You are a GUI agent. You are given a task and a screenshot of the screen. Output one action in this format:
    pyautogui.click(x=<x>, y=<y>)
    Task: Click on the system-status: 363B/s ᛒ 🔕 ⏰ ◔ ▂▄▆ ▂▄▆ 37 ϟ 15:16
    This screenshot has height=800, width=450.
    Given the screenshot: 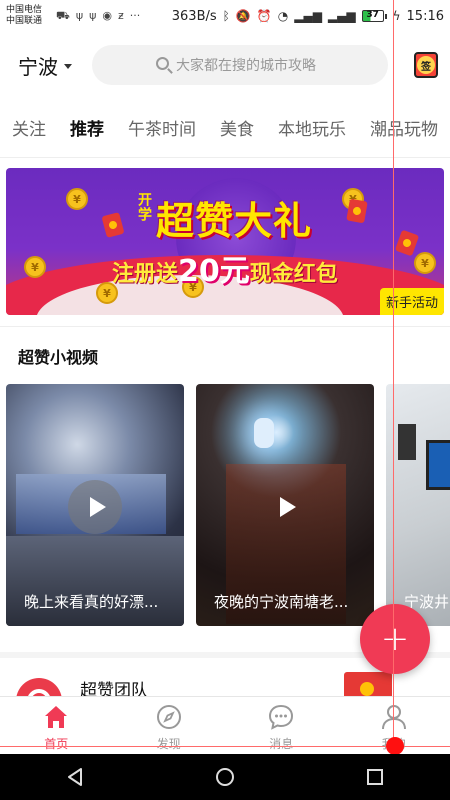 What is the action you would take?
    pyautogui.click(x=308, y=16)
    